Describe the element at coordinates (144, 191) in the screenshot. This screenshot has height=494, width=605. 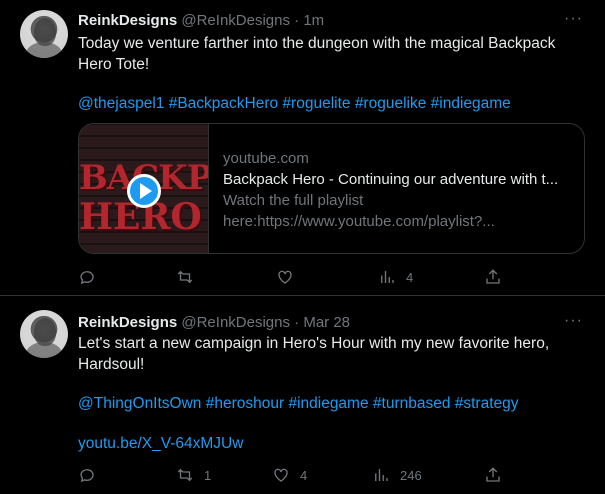
I see `play-icon` at that location.